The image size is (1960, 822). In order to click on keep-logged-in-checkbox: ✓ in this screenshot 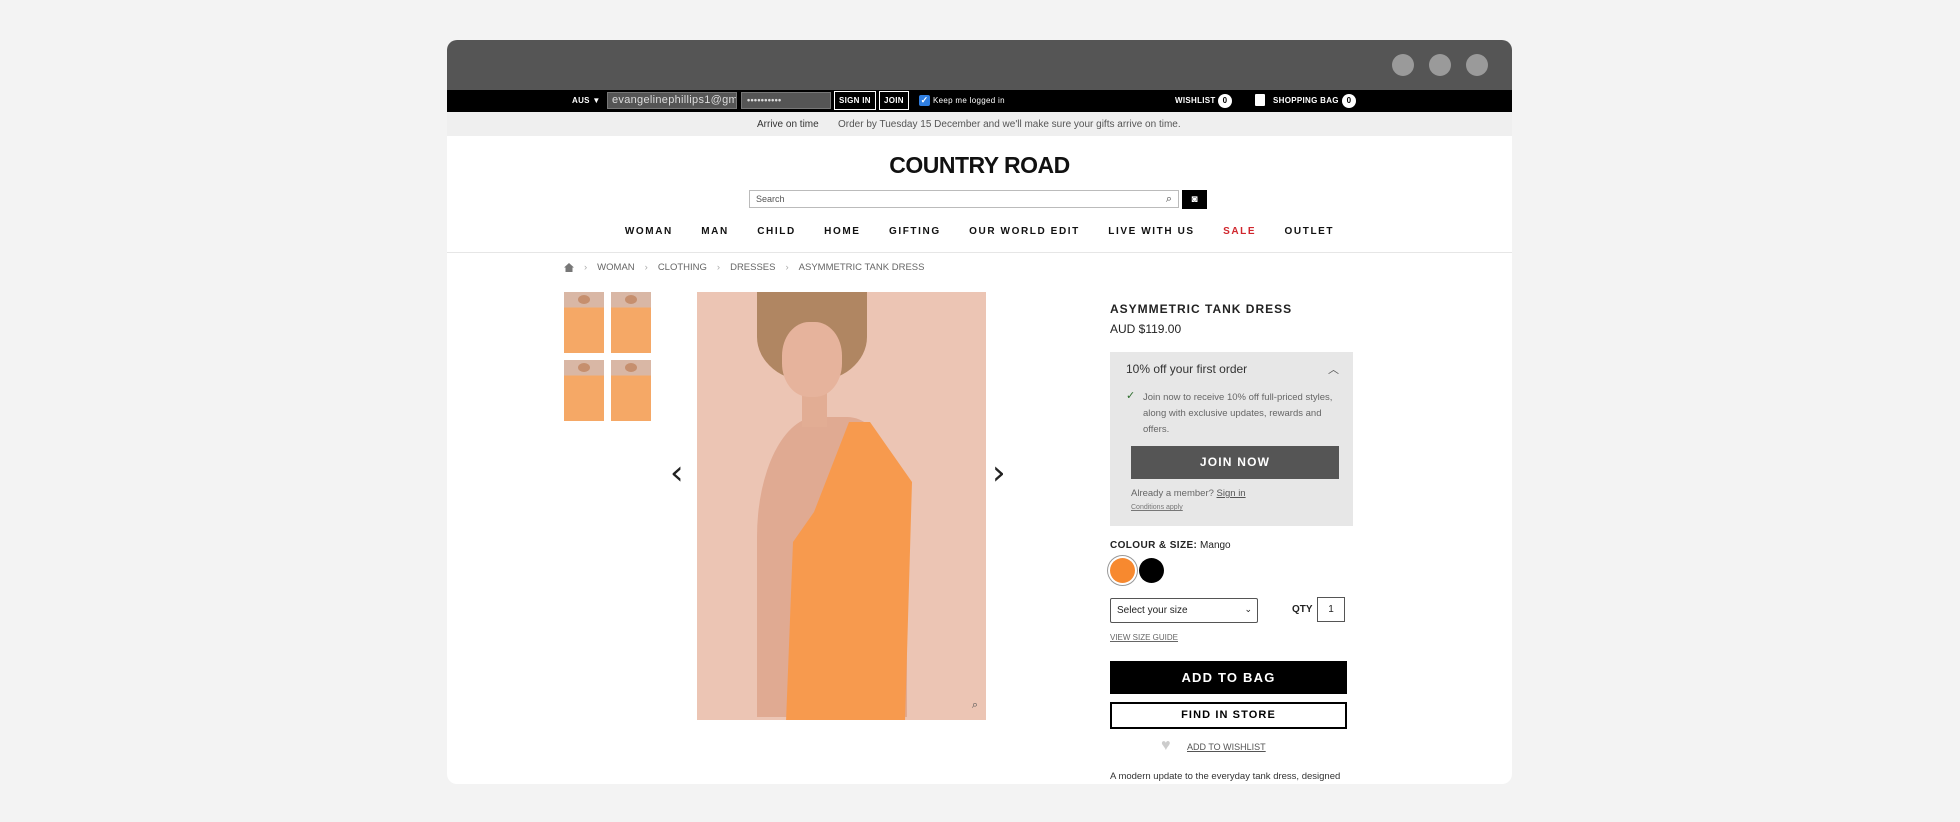, I will do `click(924, 100)`.